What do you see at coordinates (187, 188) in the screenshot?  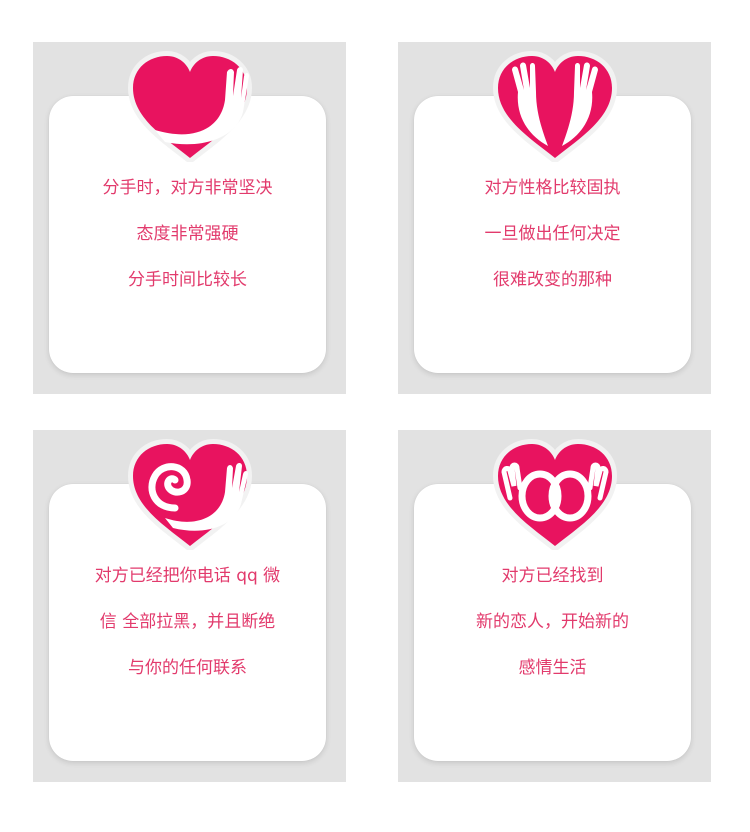 I see `card-text-line: 分手时，对方非常坚决` at bounding box center [187, 188].